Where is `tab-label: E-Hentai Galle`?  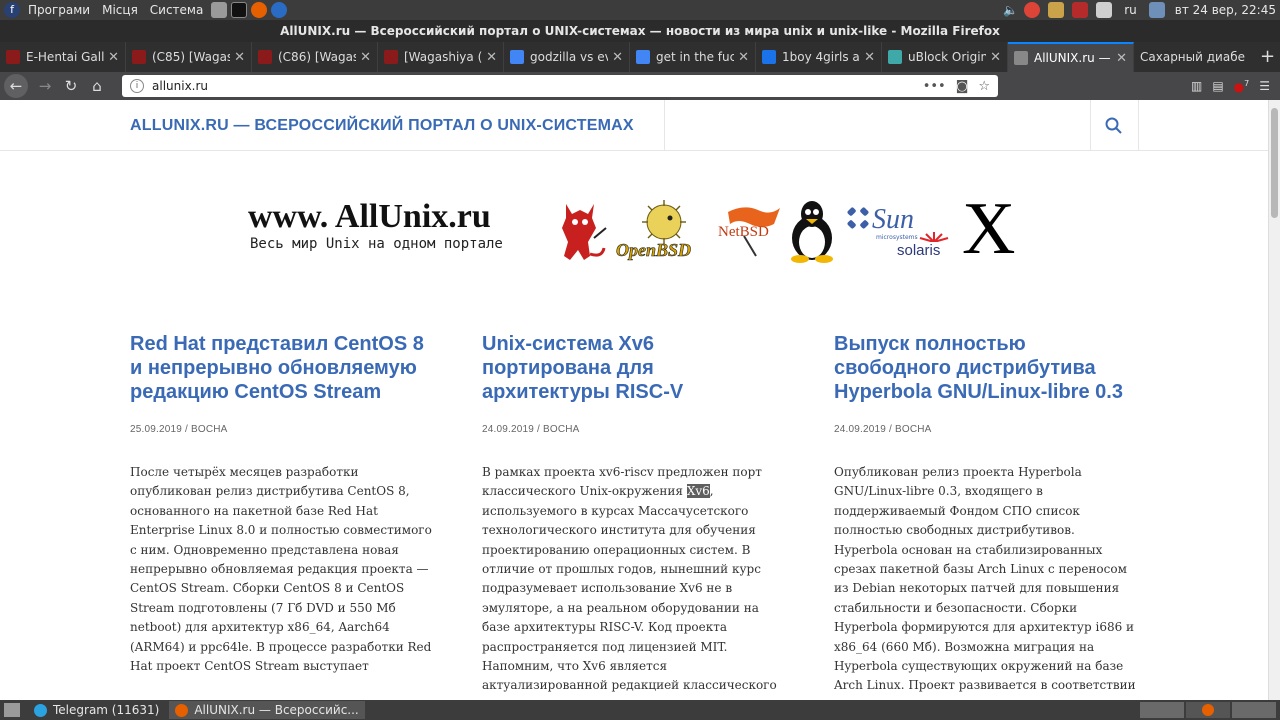
tab-label: E-Hentai Galle is located at coordinates (65, 57).